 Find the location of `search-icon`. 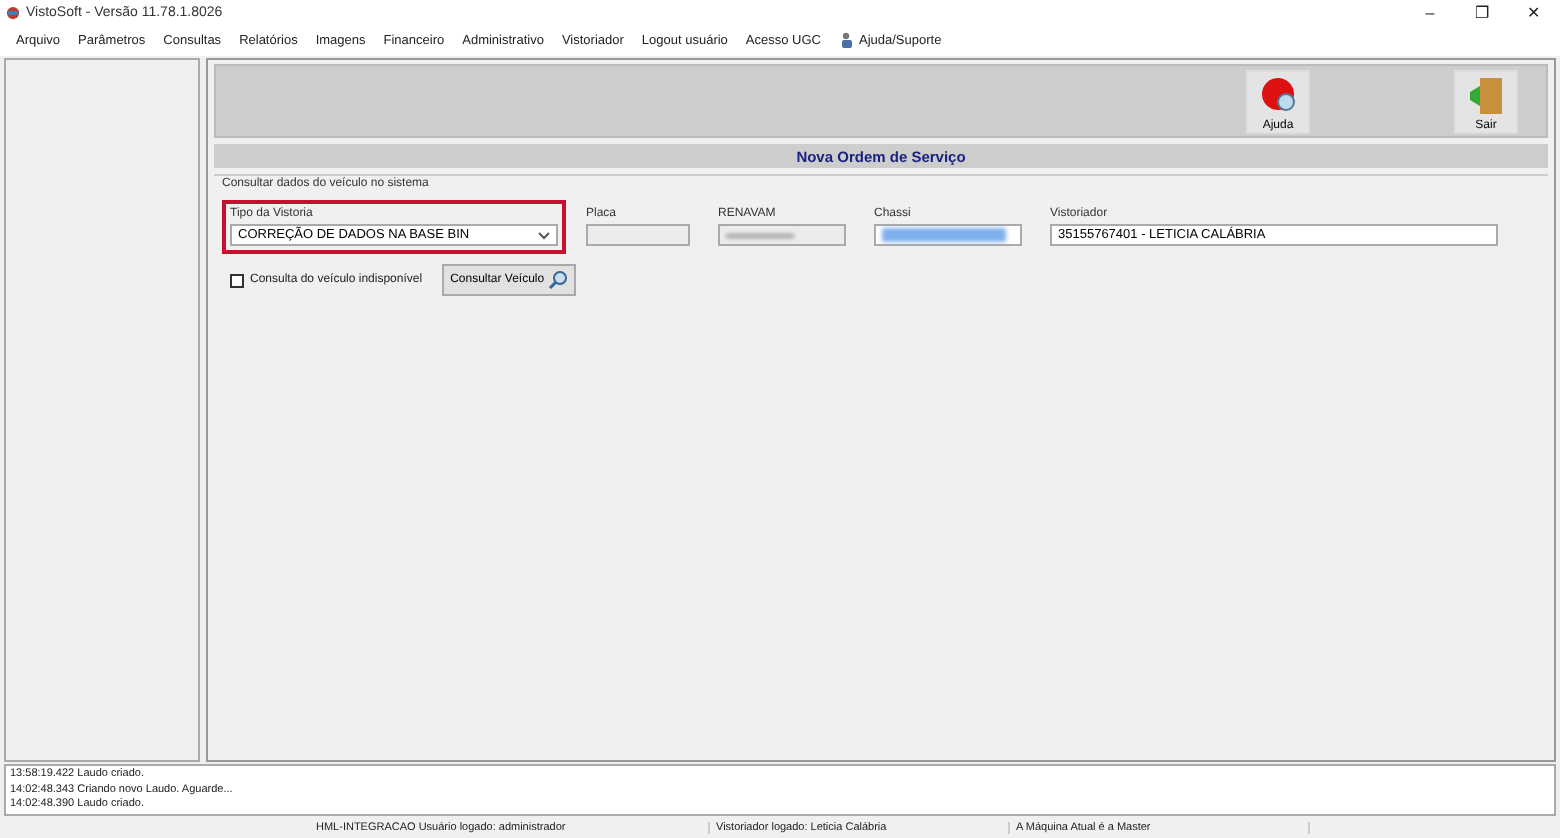

search-icon is located at coordinates (558, 280).